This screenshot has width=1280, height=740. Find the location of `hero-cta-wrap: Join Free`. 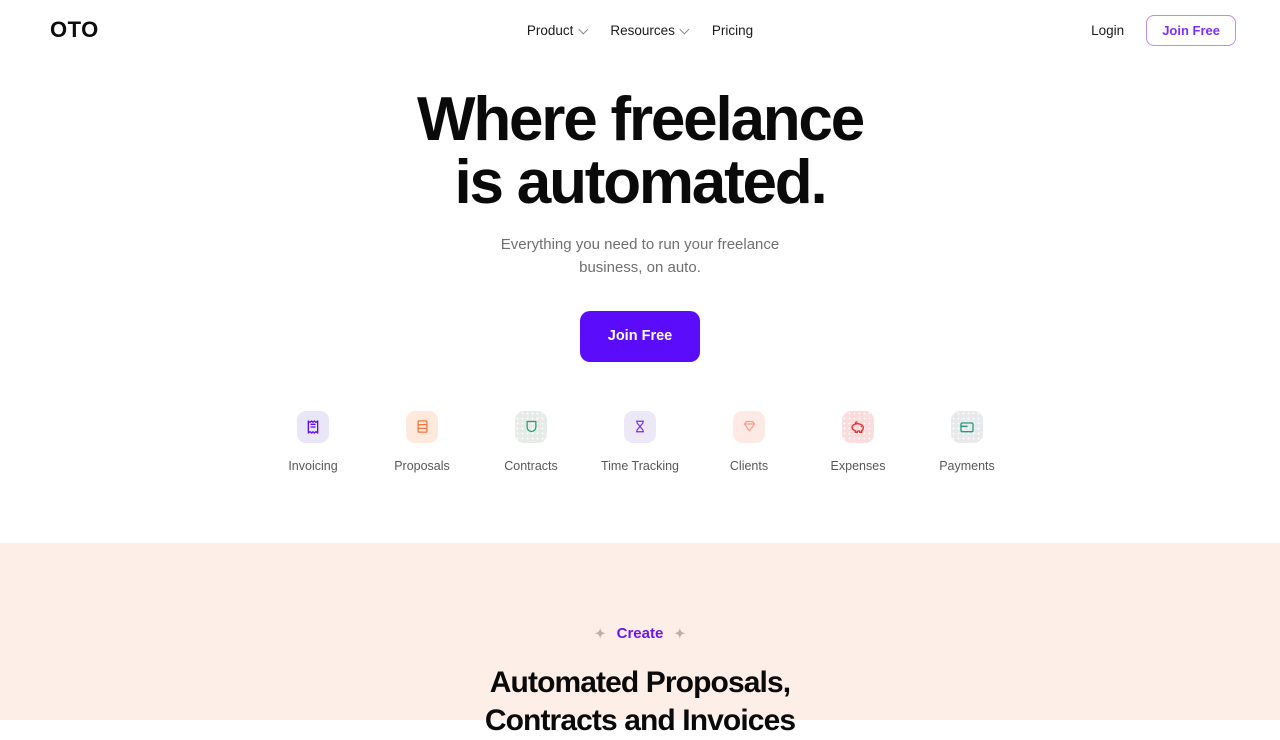

hero-cta-wrap: Join Free is located at coordinates (640, 336).